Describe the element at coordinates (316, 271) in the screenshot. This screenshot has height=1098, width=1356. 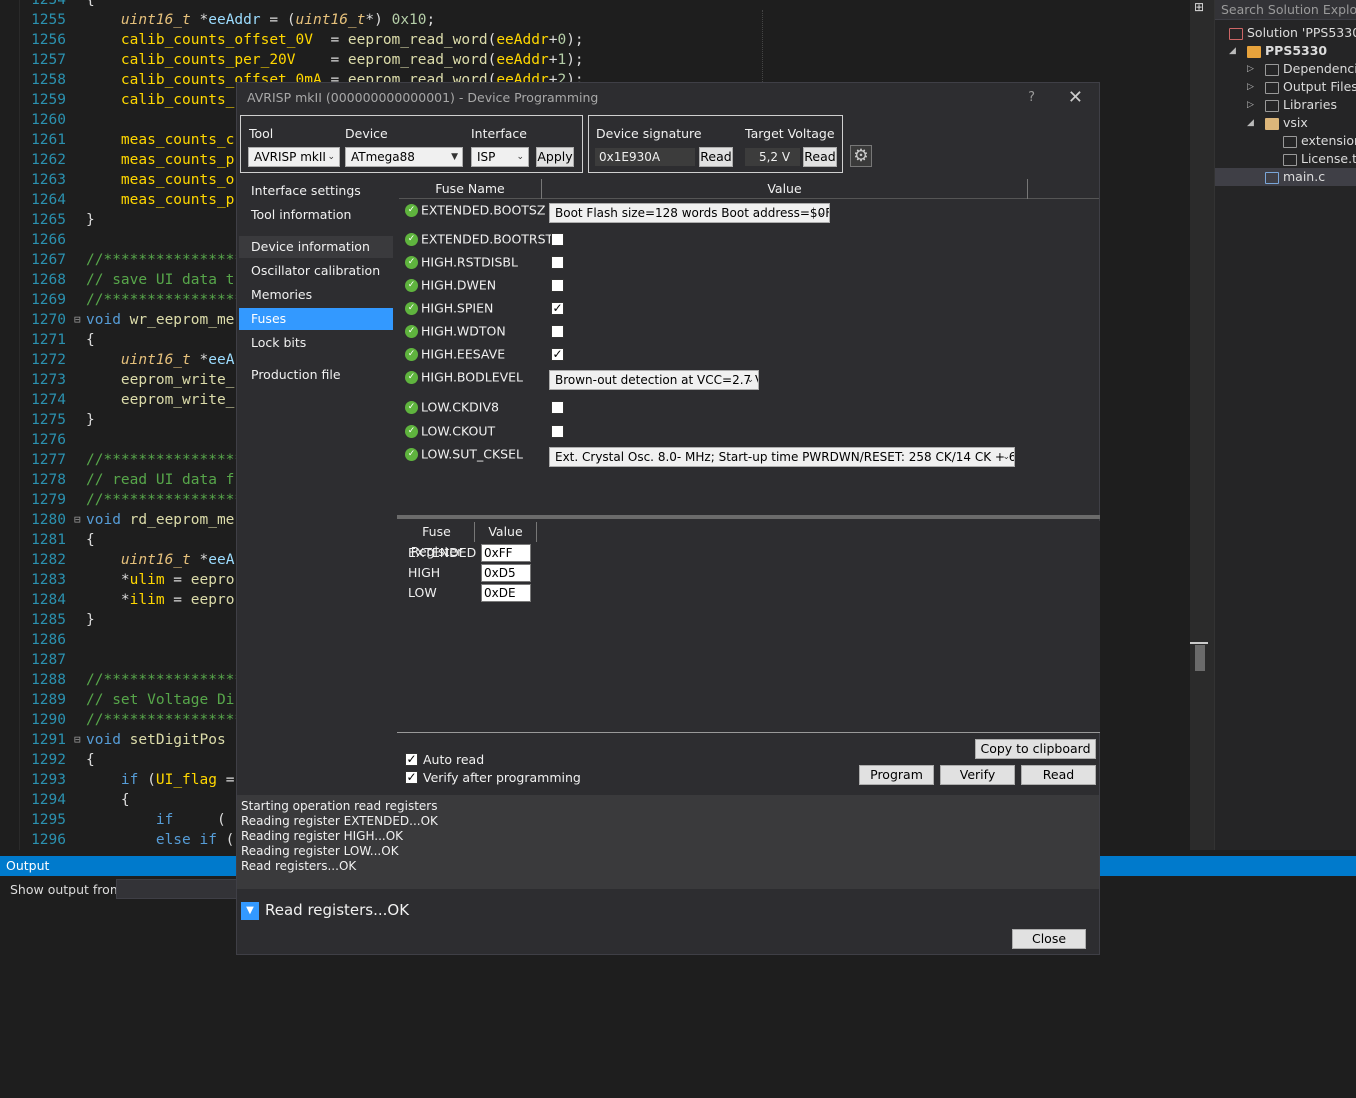
I see `nav-item-oscillator-calibration: Oscillator calibration` at that location.